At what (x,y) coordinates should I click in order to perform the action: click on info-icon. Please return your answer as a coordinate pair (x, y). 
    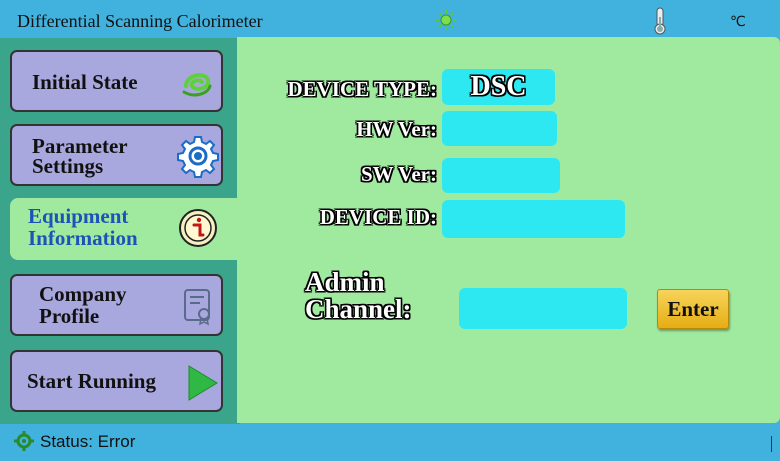
    Looking at the image, I should click on (198, 228).